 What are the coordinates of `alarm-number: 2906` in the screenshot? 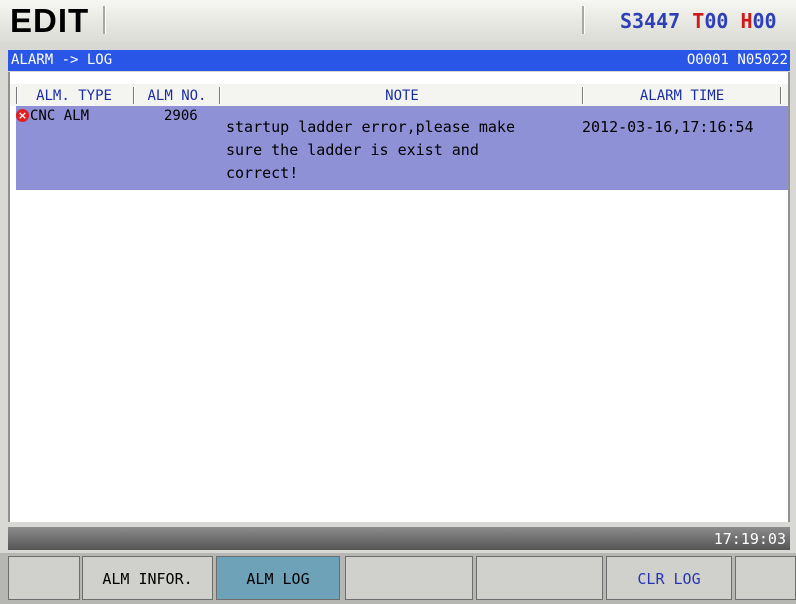 It's located at (181, 116).